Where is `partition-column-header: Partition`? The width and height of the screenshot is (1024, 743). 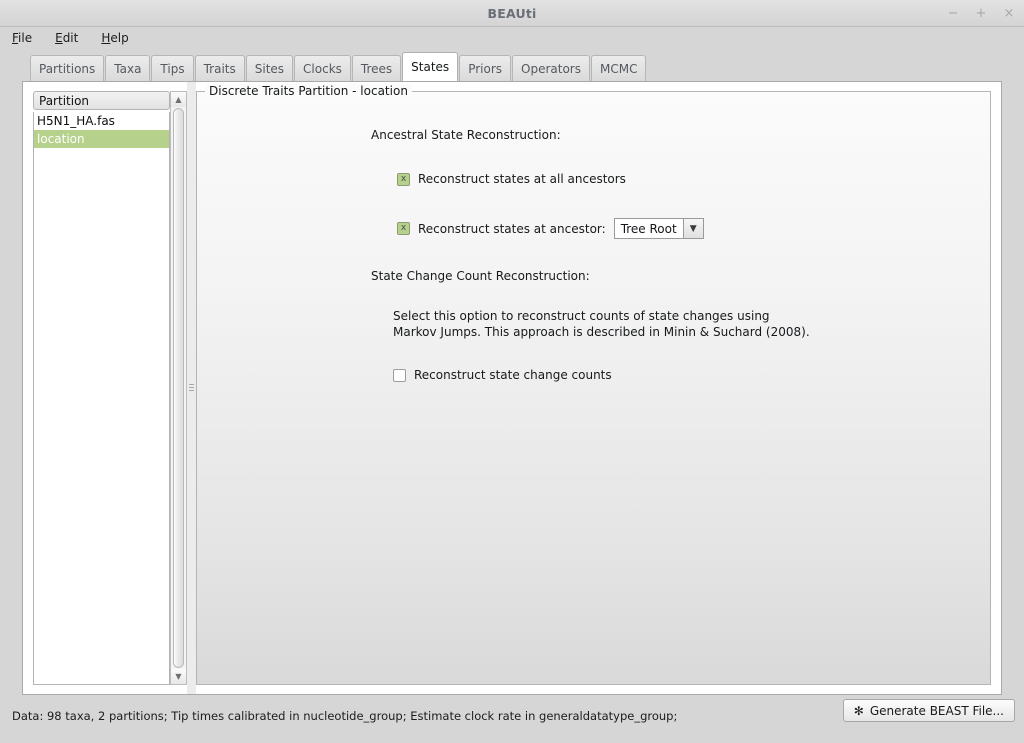 partition-column-header: Partition is located at coordinates (101, 100).